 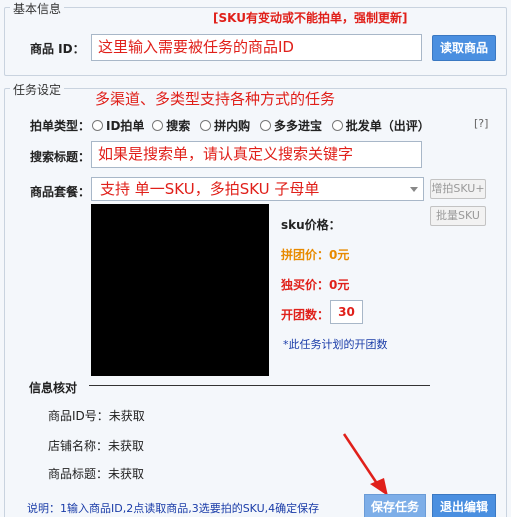 I want to click on group-count-label: 开团数：, so click(x=305, y=315).